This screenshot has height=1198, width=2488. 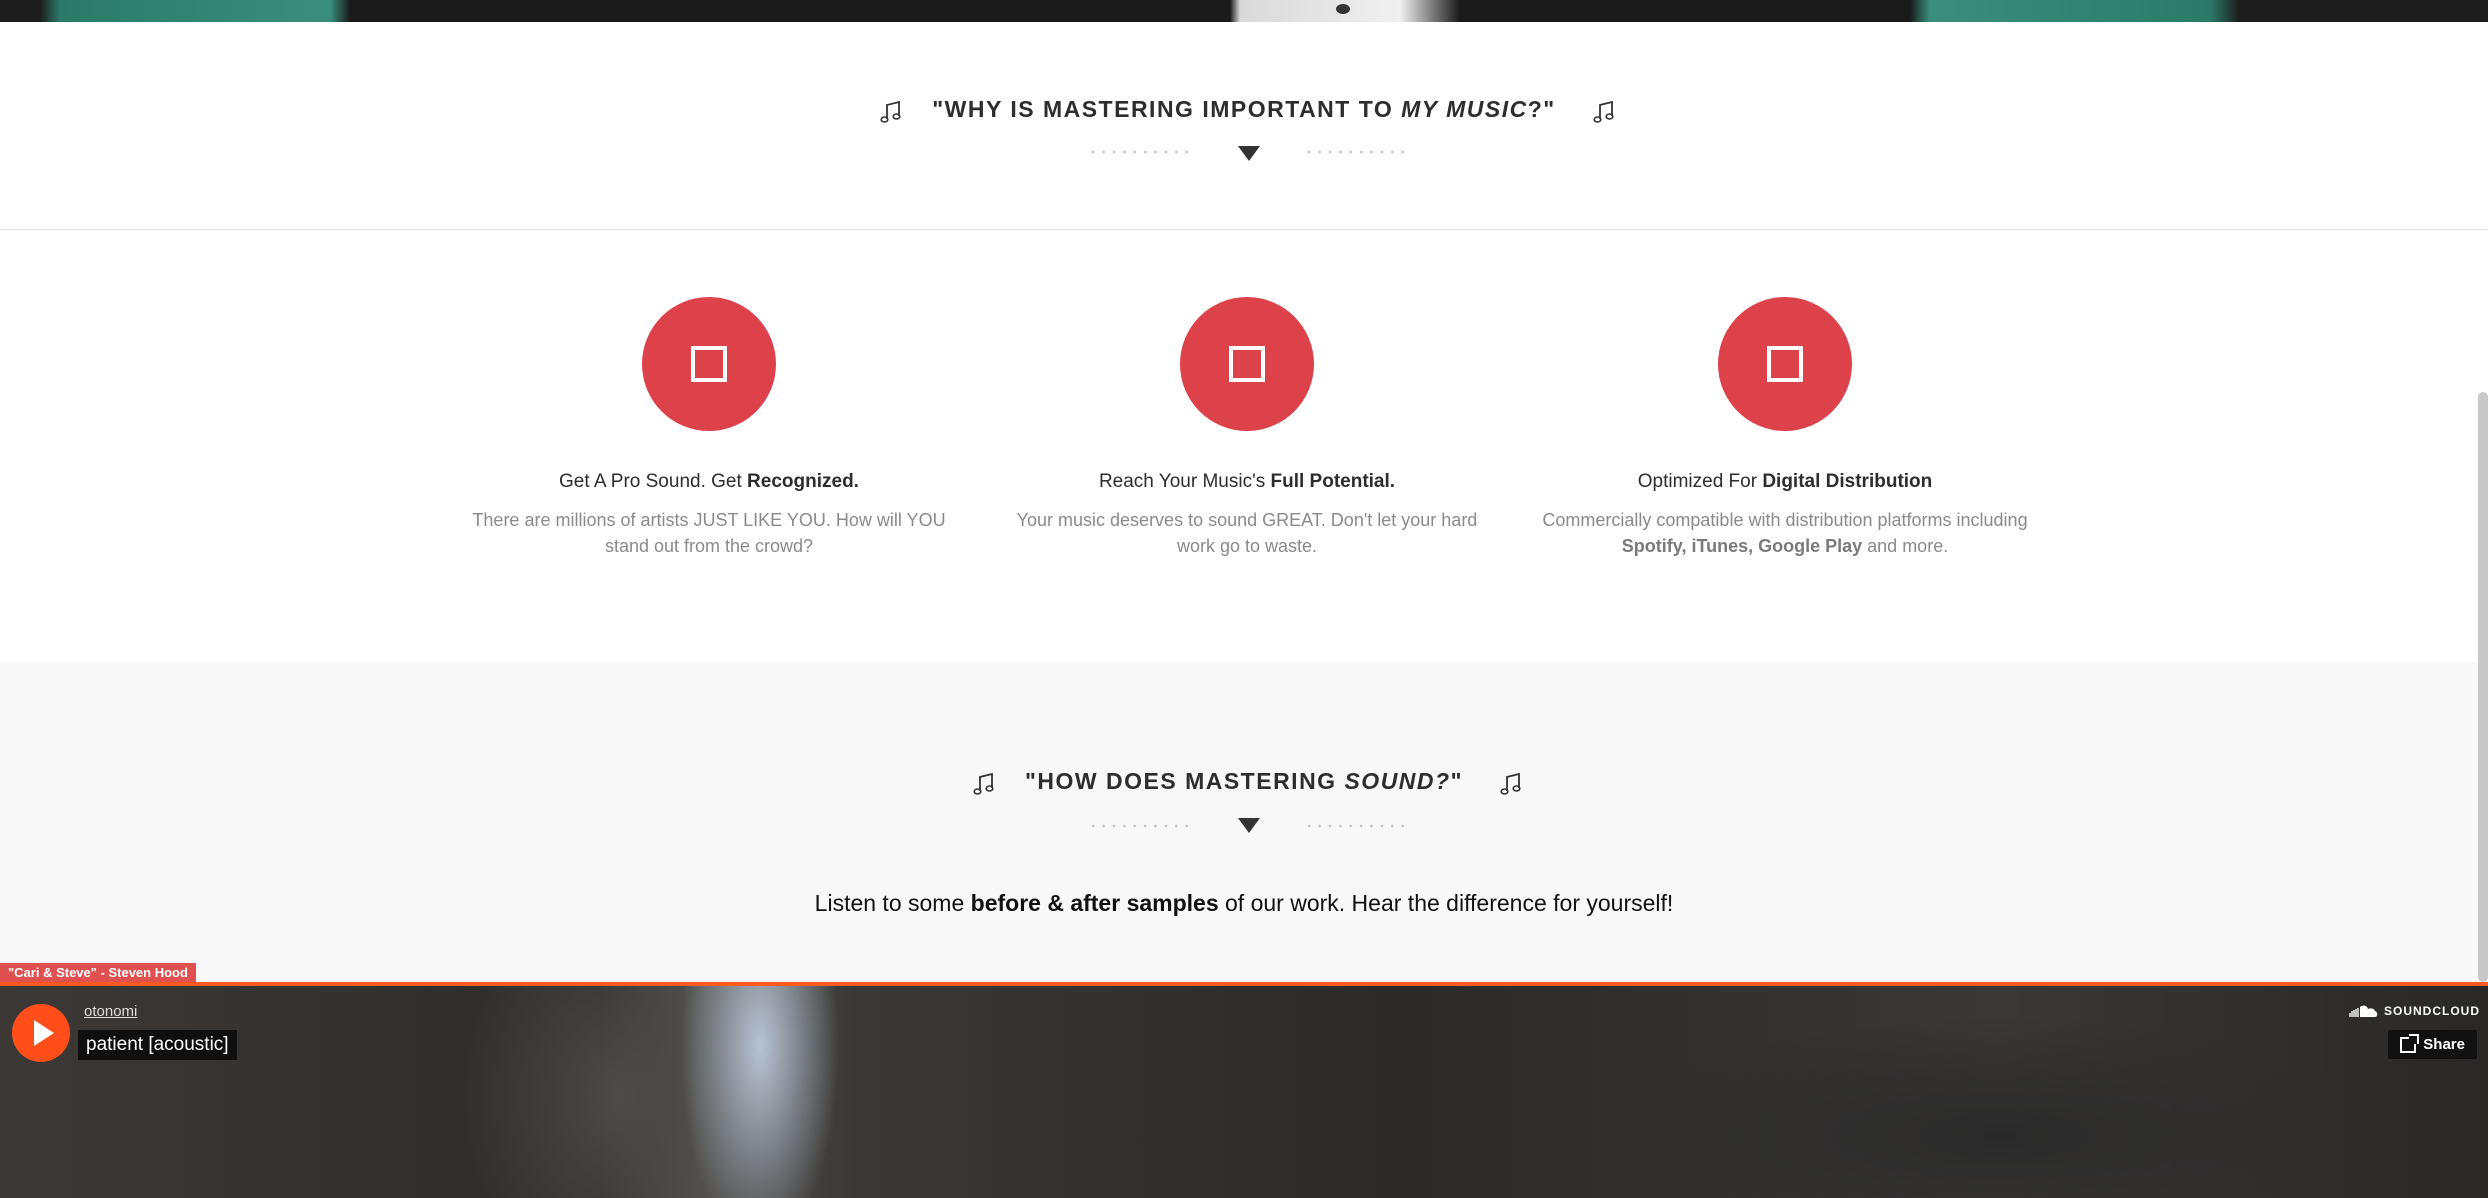 I want to click on feature-title: Optimized For Digital Distribution, so click(x=1785, y=481).